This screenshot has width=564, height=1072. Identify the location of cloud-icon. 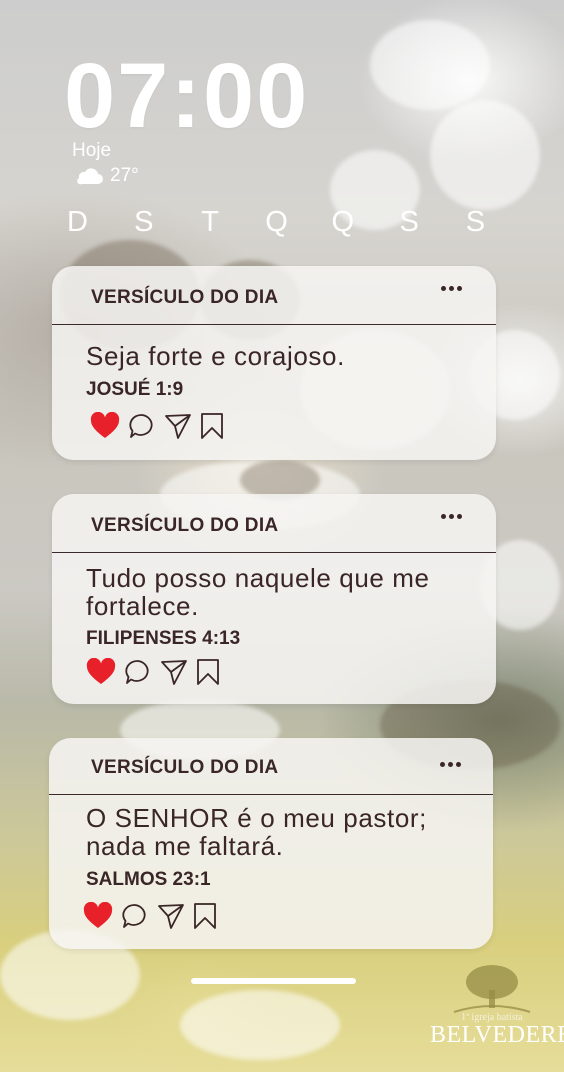
(90, 176).